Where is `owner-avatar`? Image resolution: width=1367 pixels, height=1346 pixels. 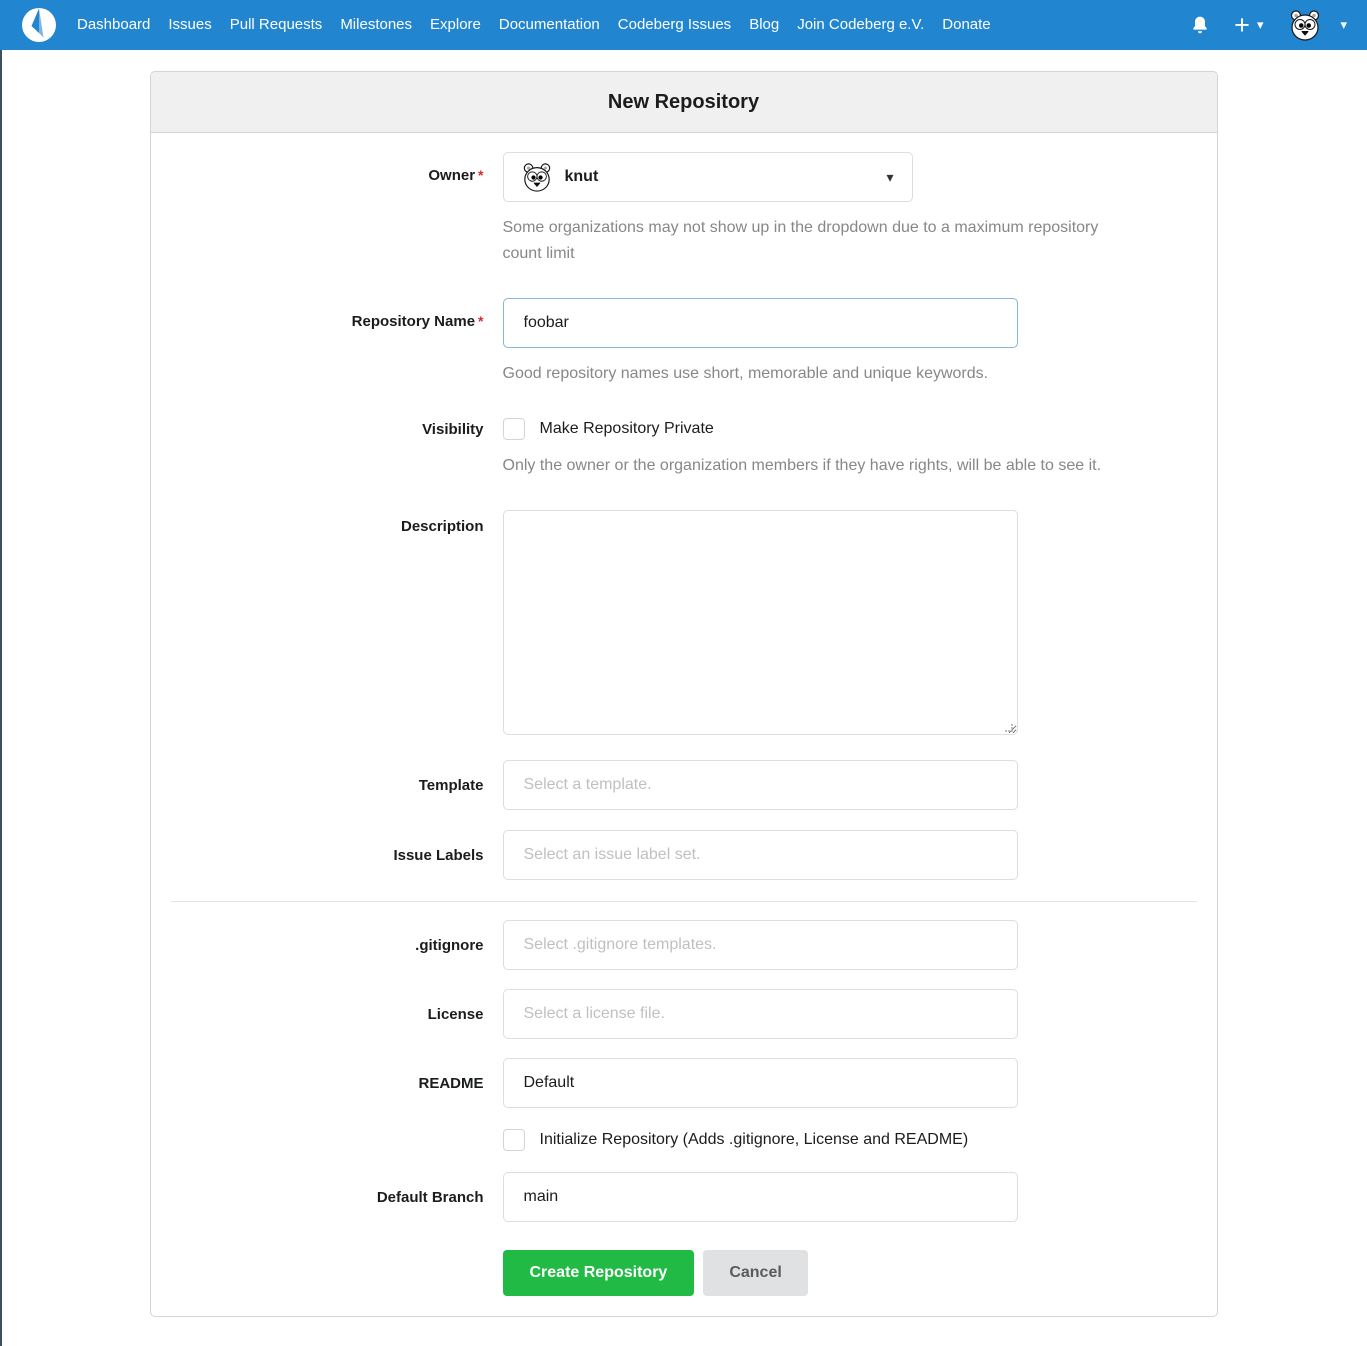 owner-avatar is located at coordinates (536, 177).